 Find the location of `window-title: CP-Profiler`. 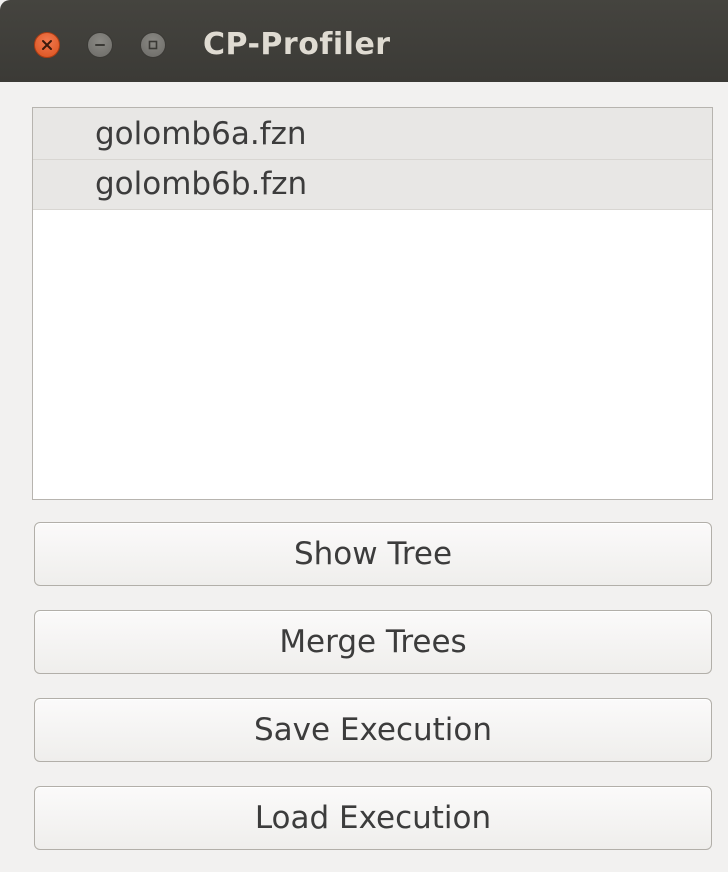

window-title: CP-Profiler is located at coordinates (297, 44).